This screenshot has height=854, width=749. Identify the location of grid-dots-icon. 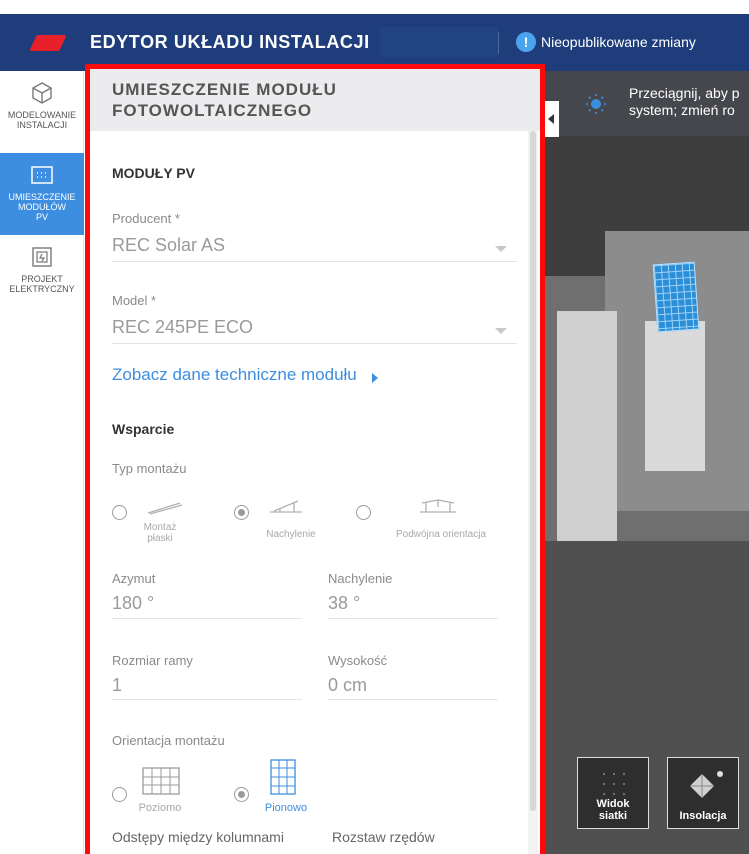
(614, 784).